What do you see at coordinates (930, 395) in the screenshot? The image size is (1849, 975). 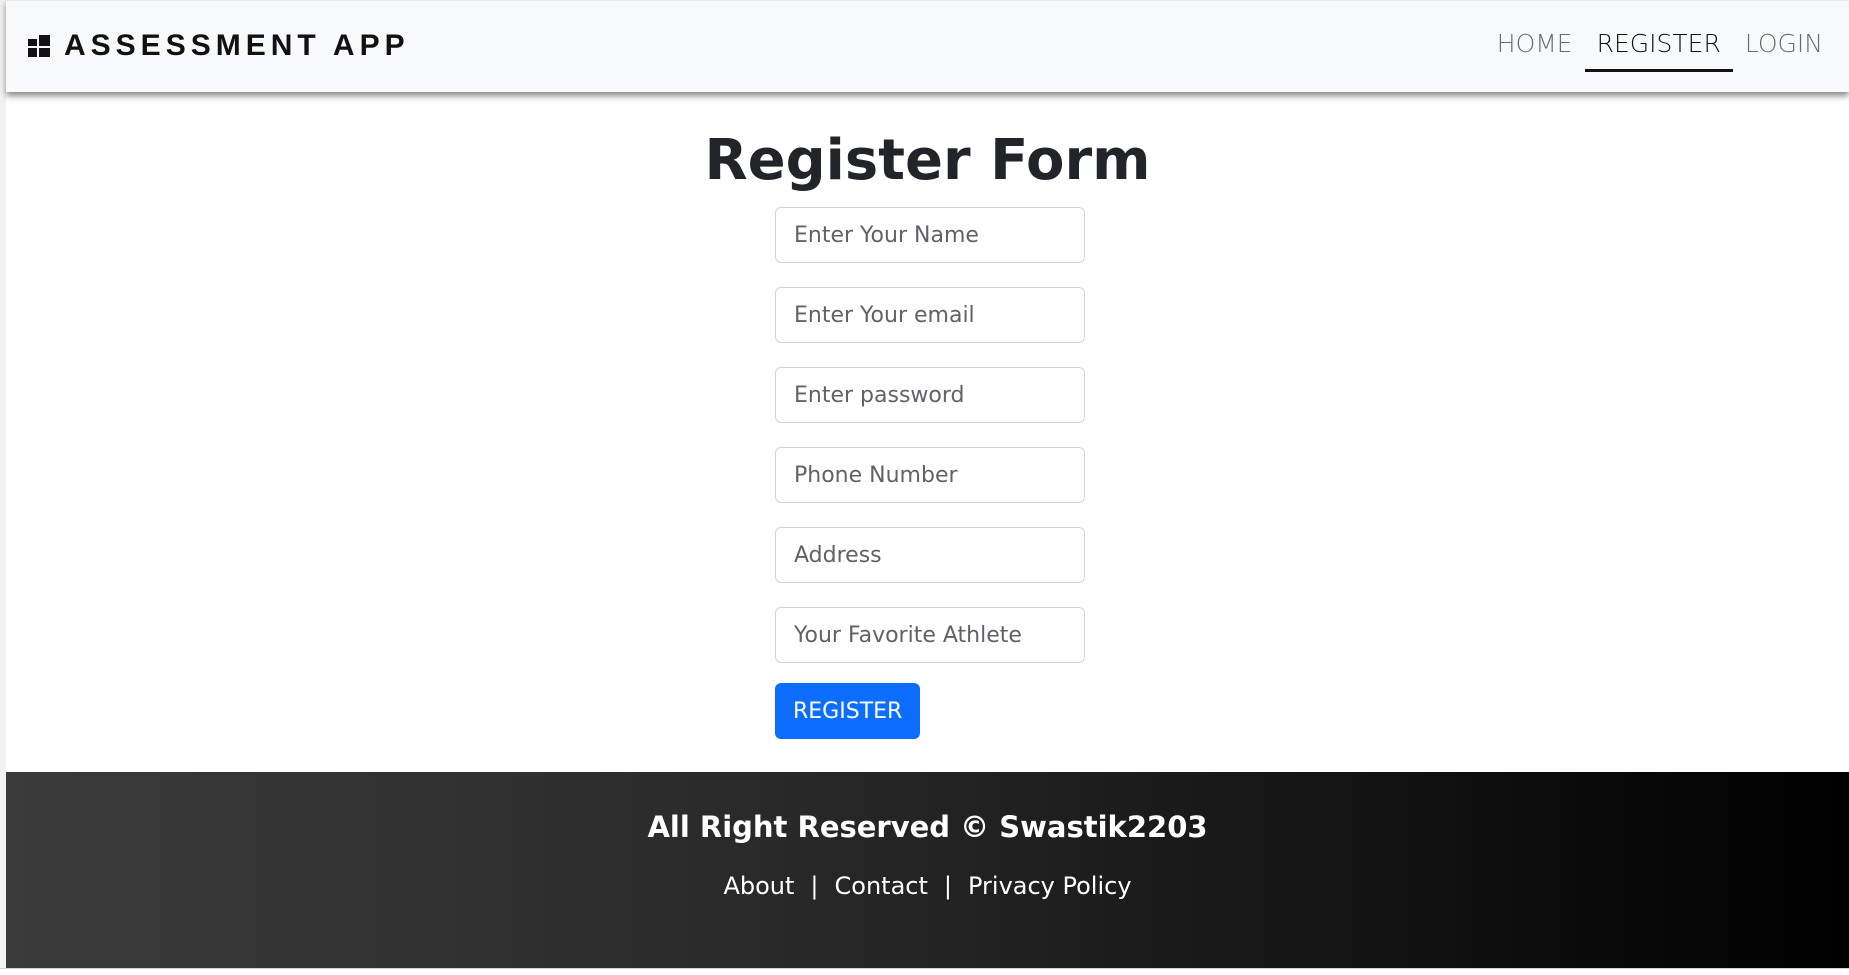 I see `password-input` at bounding box center [930, 395].